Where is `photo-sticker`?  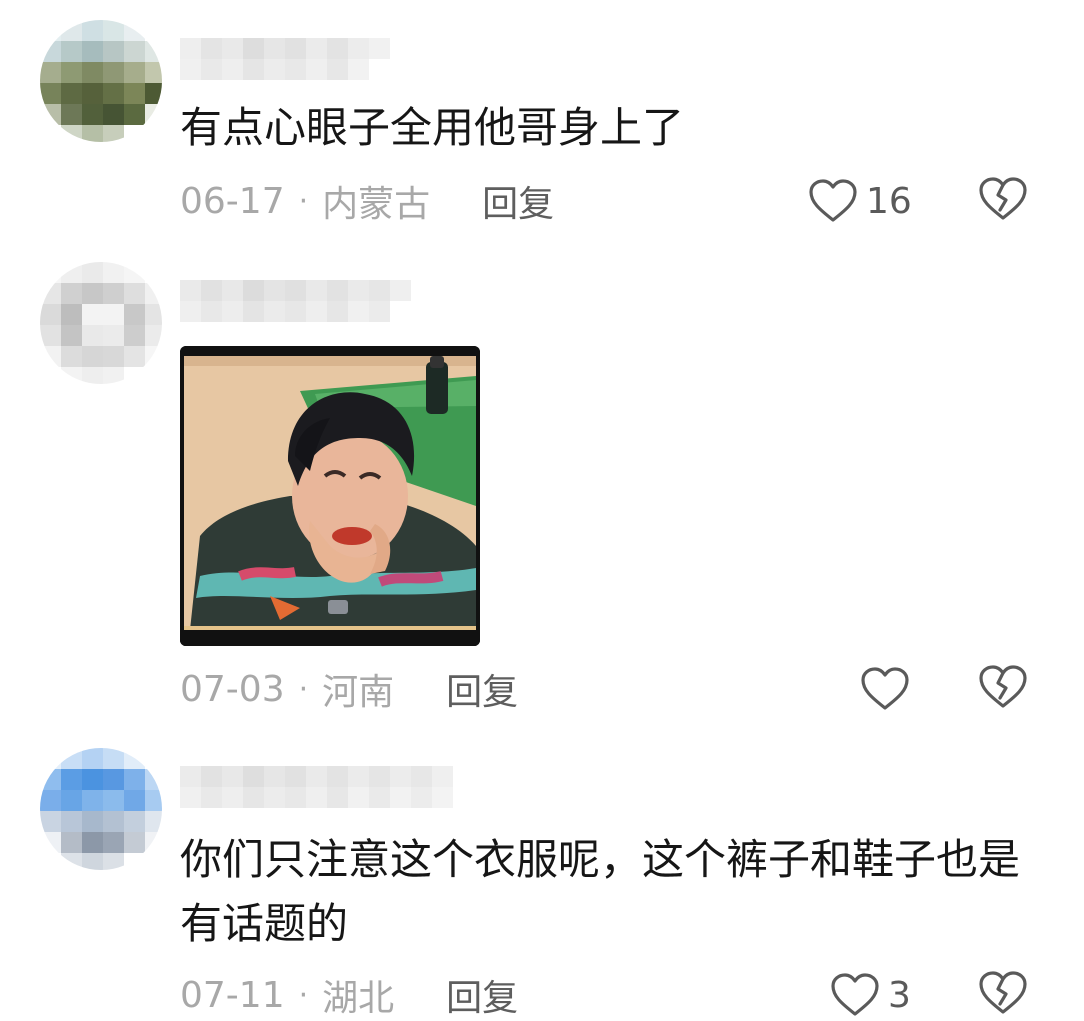
photo-sticker is located at coordinates (330, 496).